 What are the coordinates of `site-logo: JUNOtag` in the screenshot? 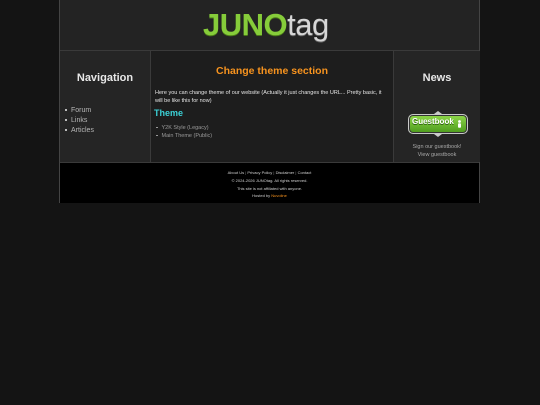 It's located at (266, 25).